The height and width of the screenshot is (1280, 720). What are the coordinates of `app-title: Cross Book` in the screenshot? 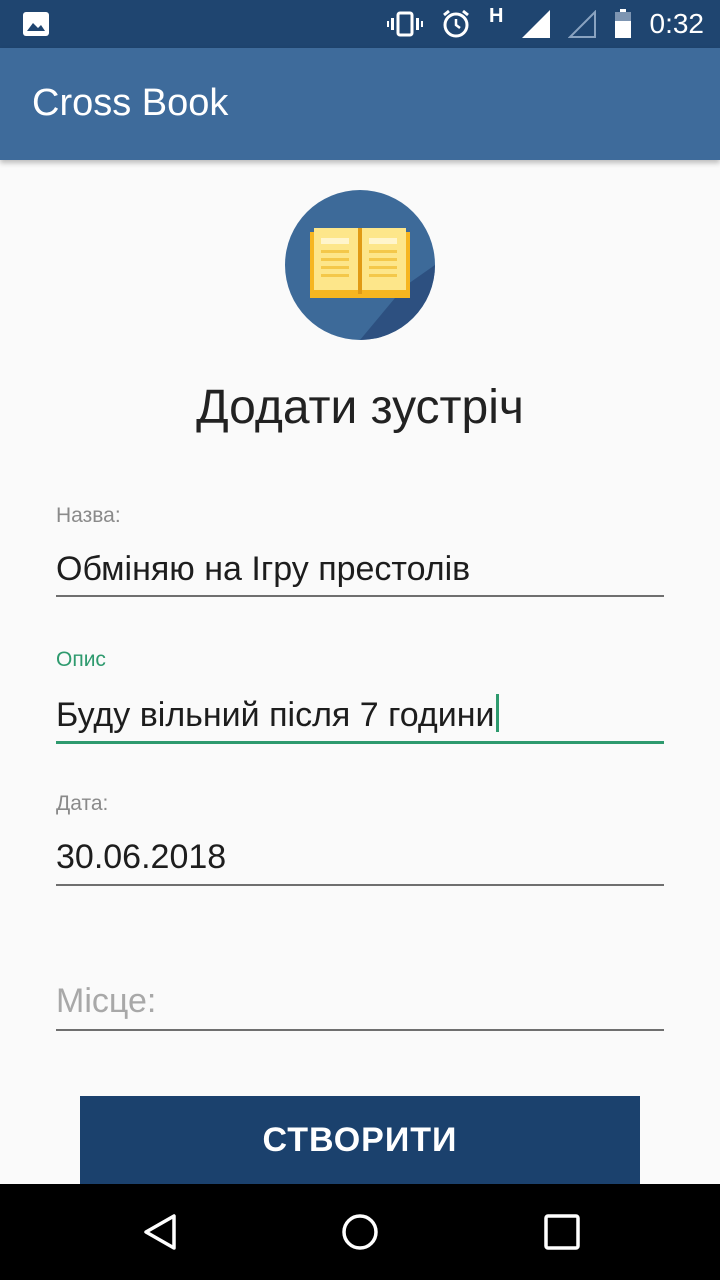 It's located at (130, 103).